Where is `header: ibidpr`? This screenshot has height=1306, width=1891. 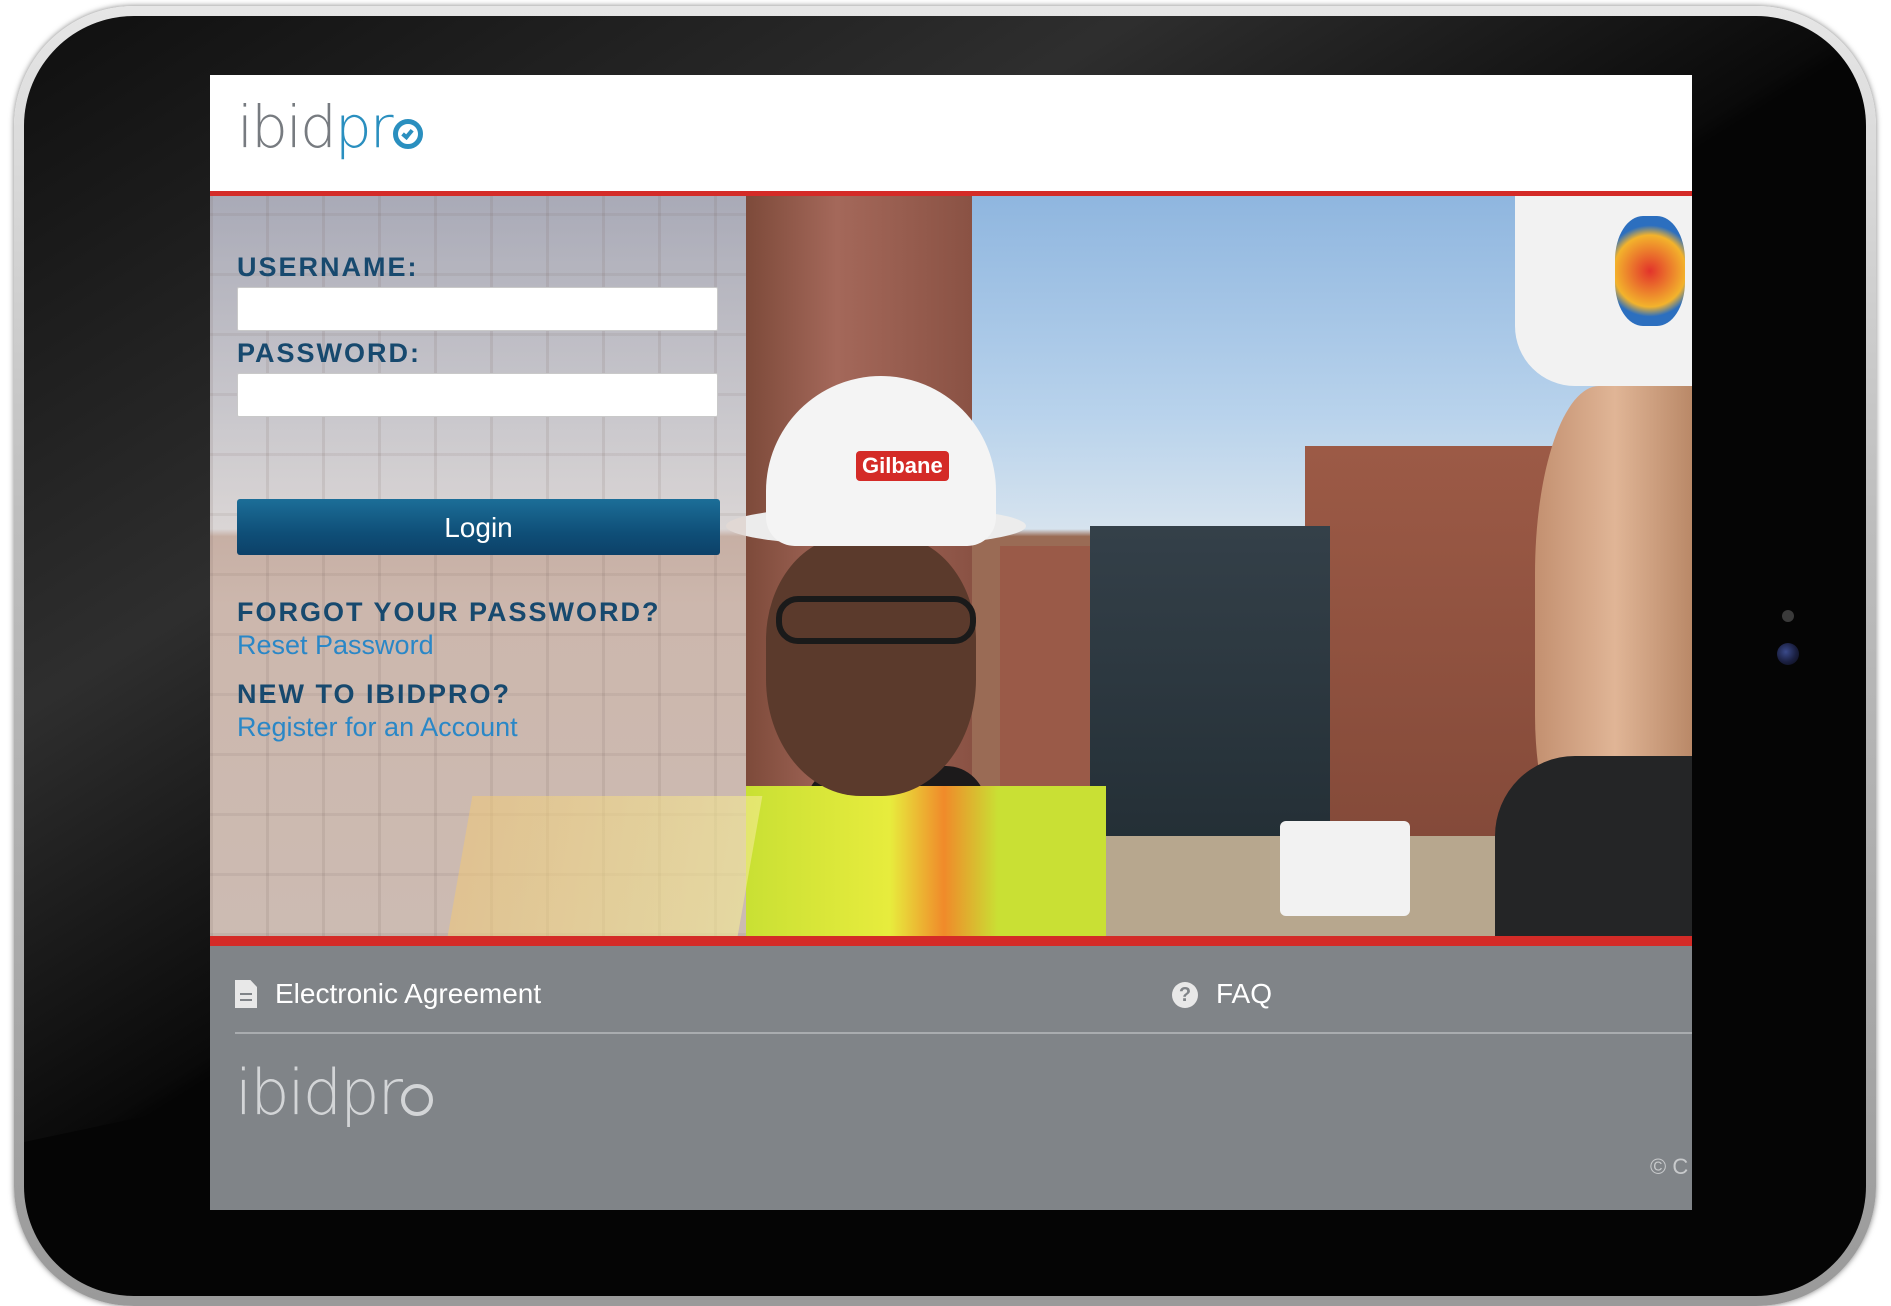
header: ibidpr is located at coordinates (951, 133).